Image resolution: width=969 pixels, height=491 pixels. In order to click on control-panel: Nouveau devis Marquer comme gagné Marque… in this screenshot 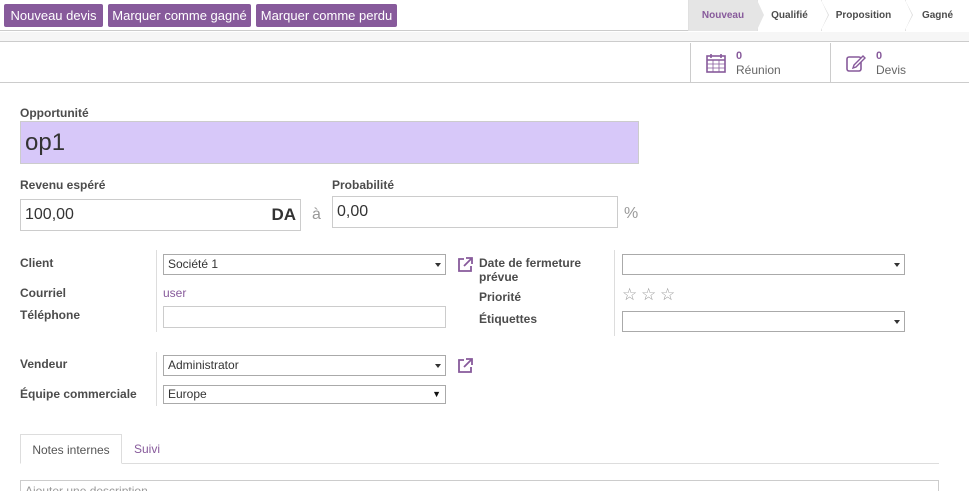, I will do `click(484, 15)`.